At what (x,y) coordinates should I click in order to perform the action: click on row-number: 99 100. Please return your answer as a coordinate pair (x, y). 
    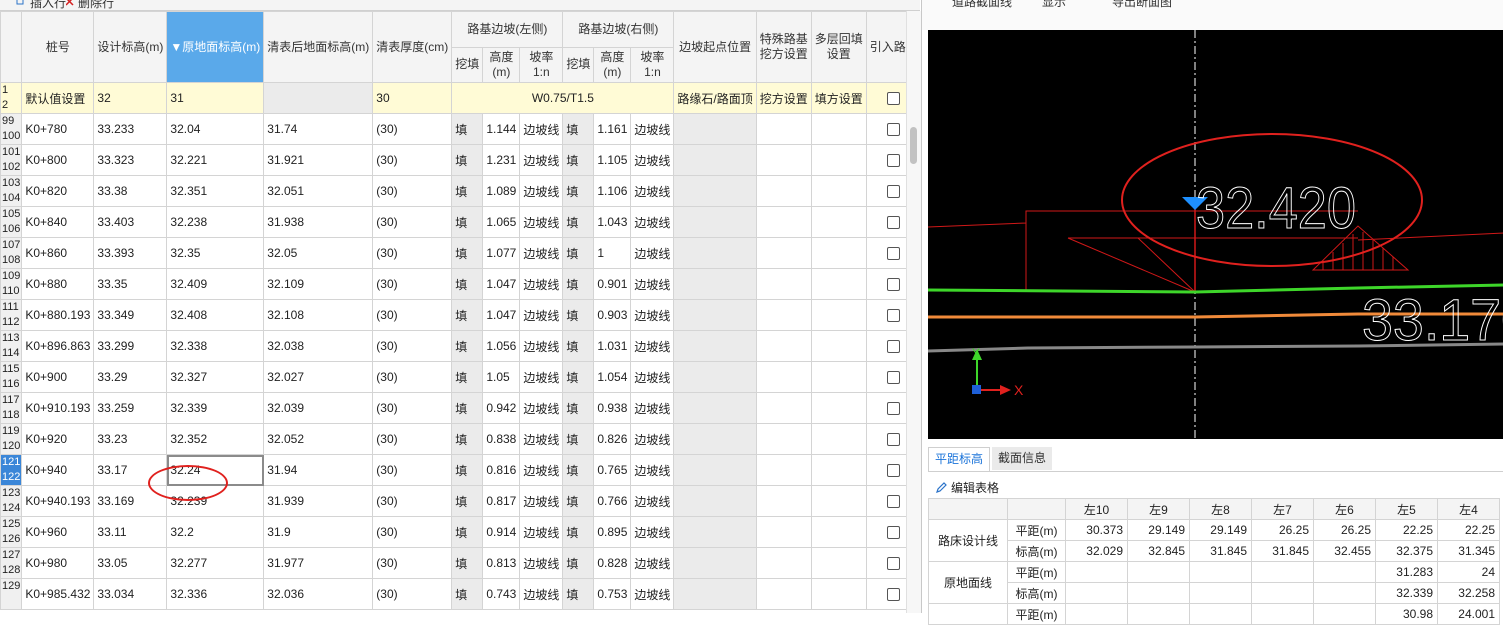
    Looking at the image, I should click on (11, 129).